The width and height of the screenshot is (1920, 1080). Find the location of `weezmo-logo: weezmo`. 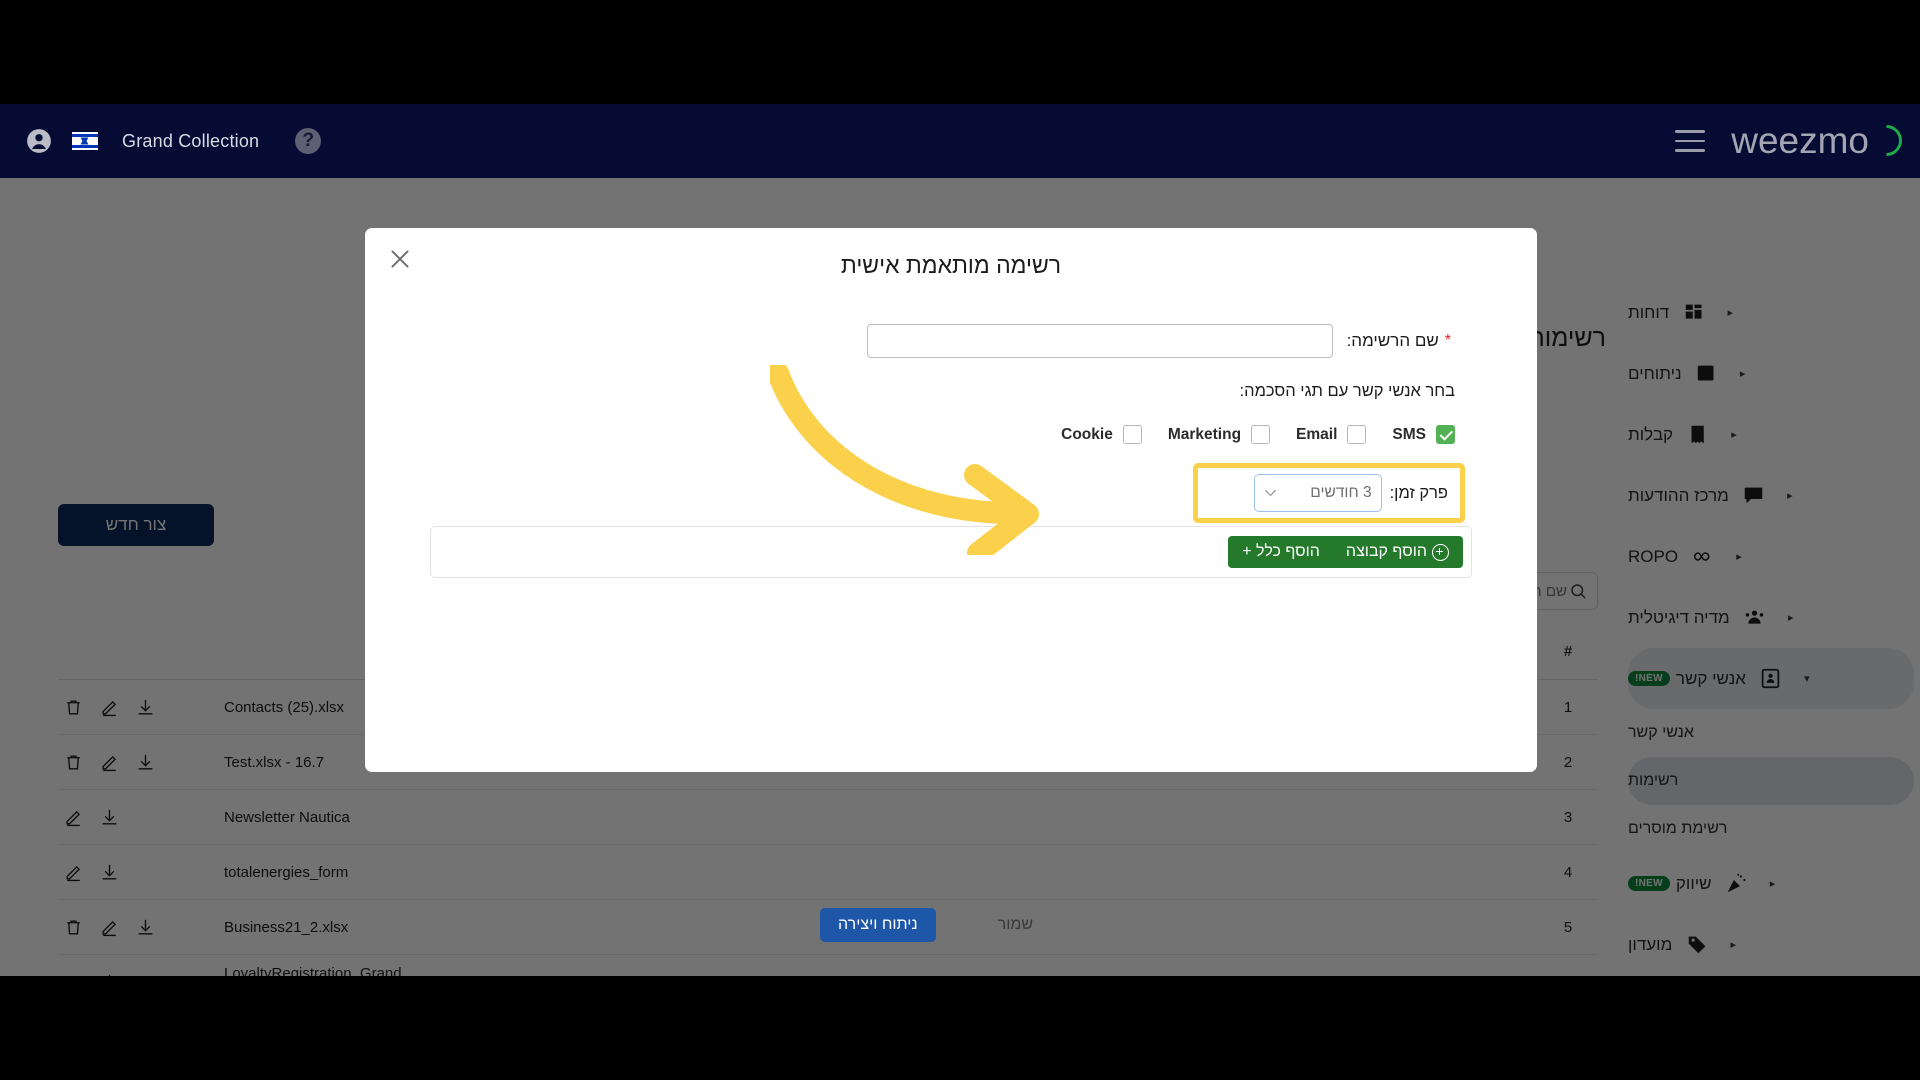

weezmo-logo: weezmo is located at coordinates (1820, 140).